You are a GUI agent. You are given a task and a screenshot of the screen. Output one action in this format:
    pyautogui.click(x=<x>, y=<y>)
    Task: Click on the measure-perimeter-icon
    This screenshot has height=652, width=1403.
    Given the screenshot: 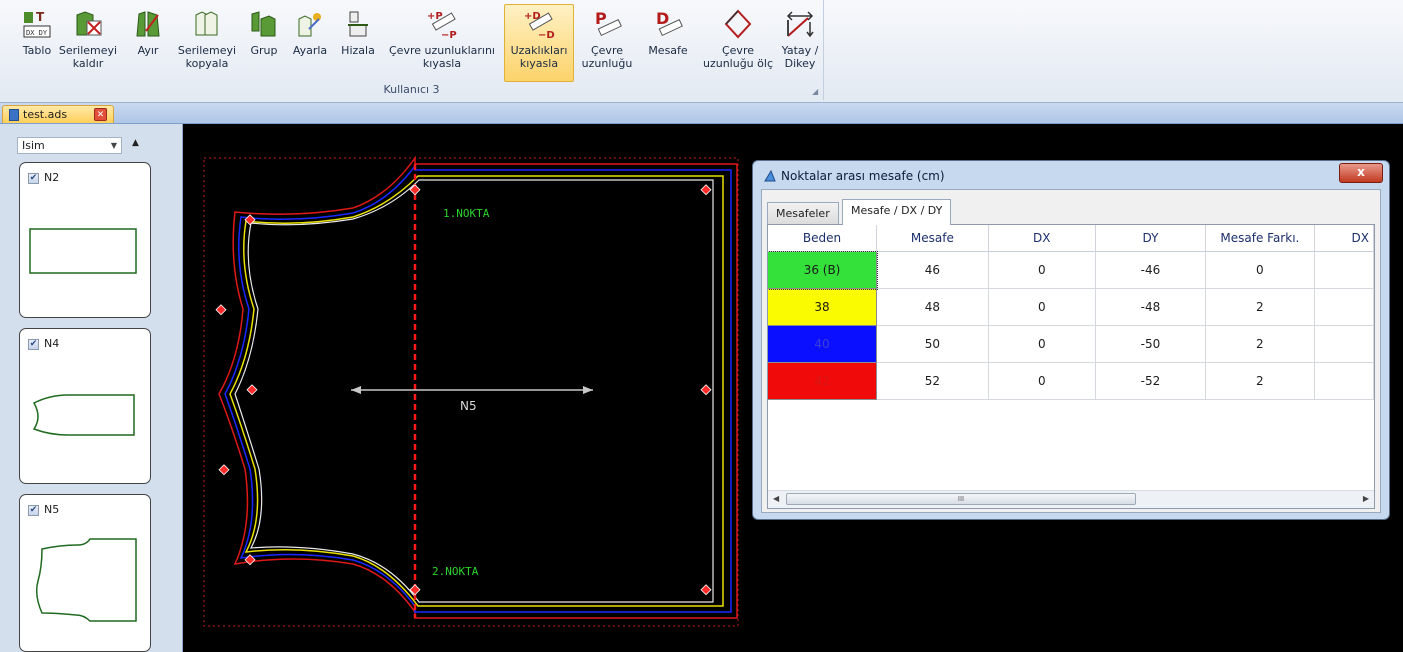 What is the action you would take?
    pyautogui.click(x=738, y=24)
    